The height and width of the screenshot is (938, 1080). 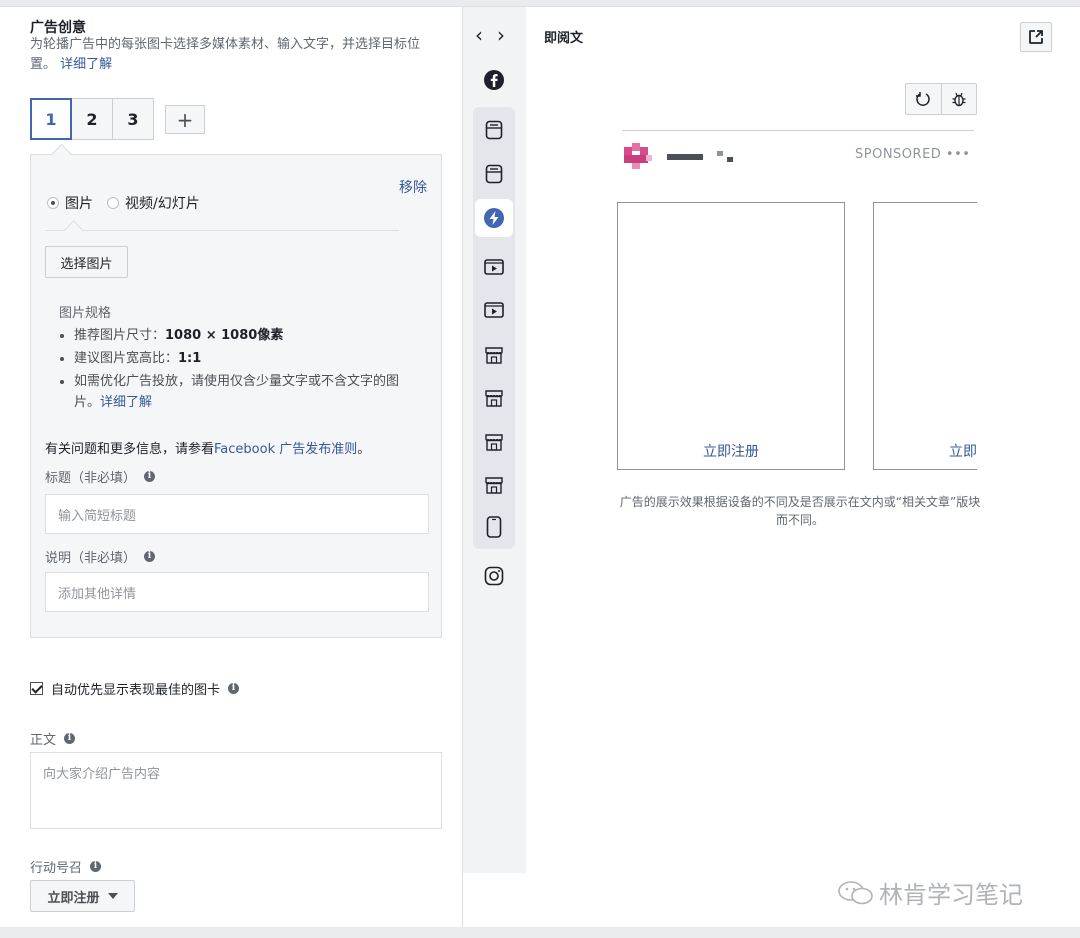 What do you see at coordinates (246, 392) in the screenshot?
I see `spec-text-tip: 如需优化广告投放，请使用仅含少量文字或不含文字的图片。详细了解` at bounding box center [246, 392].